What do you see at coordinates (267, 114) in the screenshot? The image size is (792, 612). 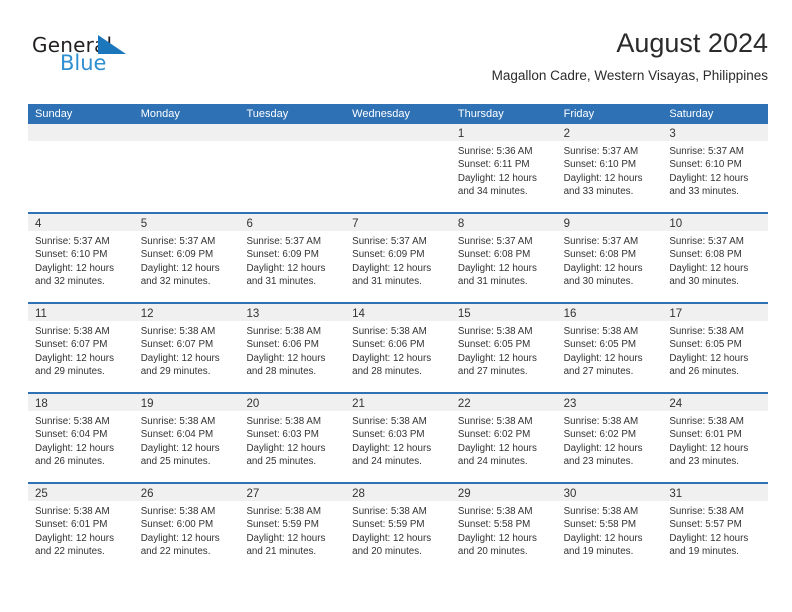 I see `weekday-header-tuesday: Tuesday` at bounding box center [267, 114].